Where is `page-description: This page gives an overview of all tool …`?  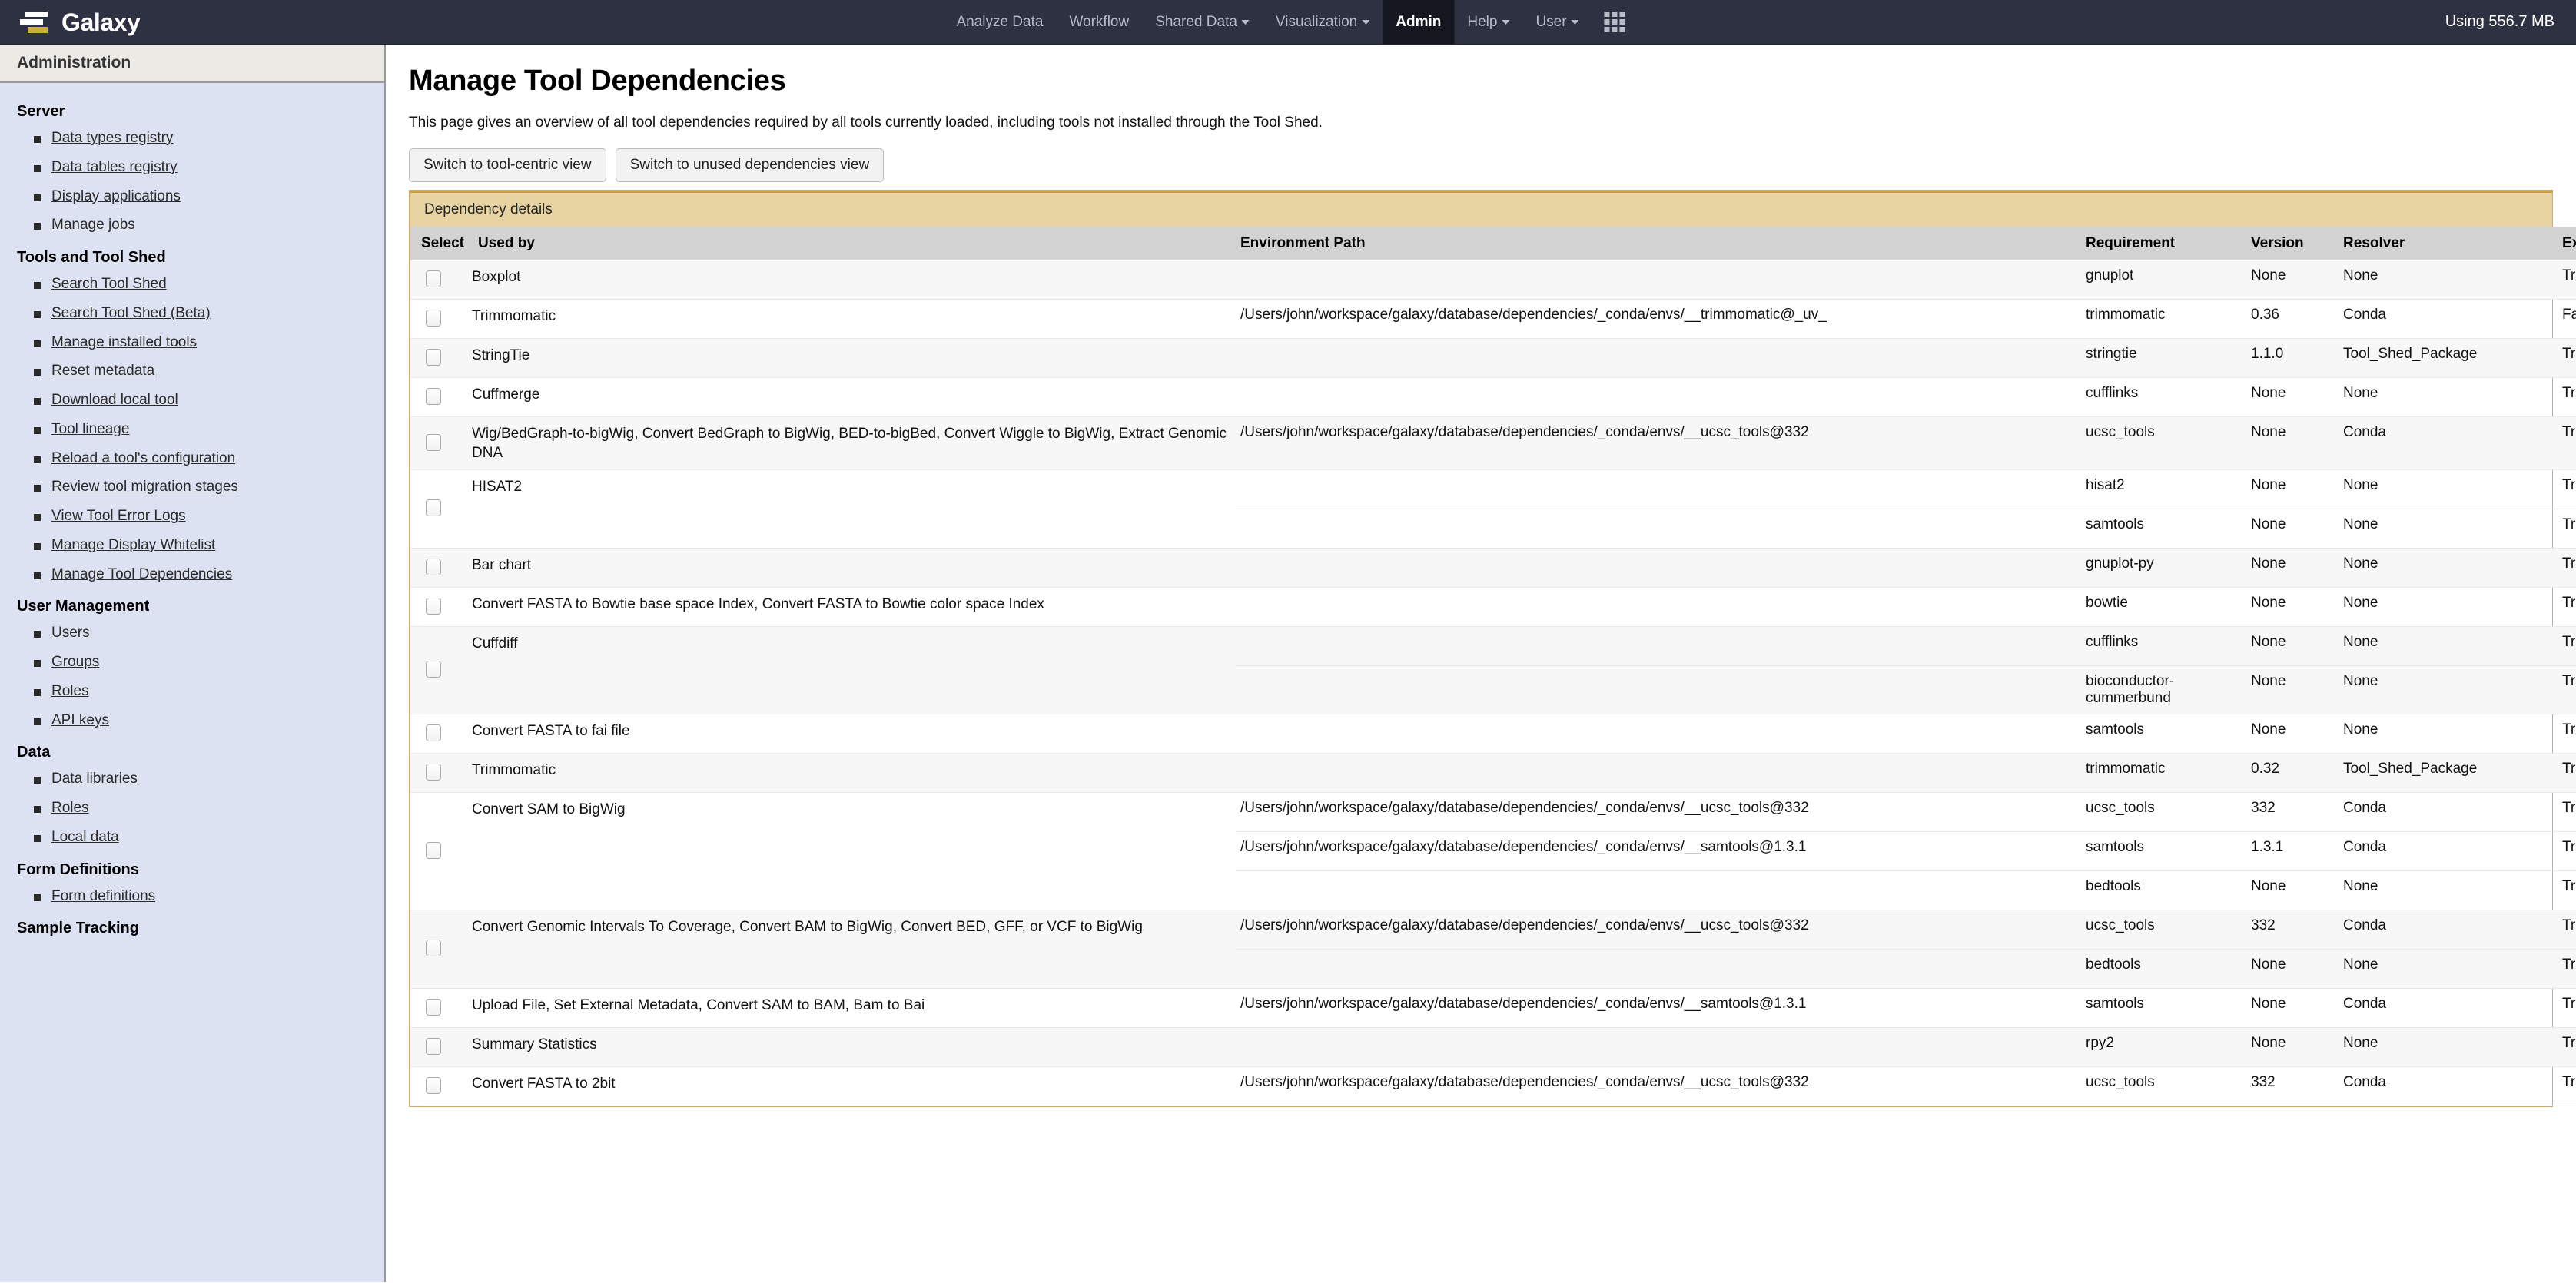
page-description: This page gives an overview of all tool … is located at coordinates (866, 122).